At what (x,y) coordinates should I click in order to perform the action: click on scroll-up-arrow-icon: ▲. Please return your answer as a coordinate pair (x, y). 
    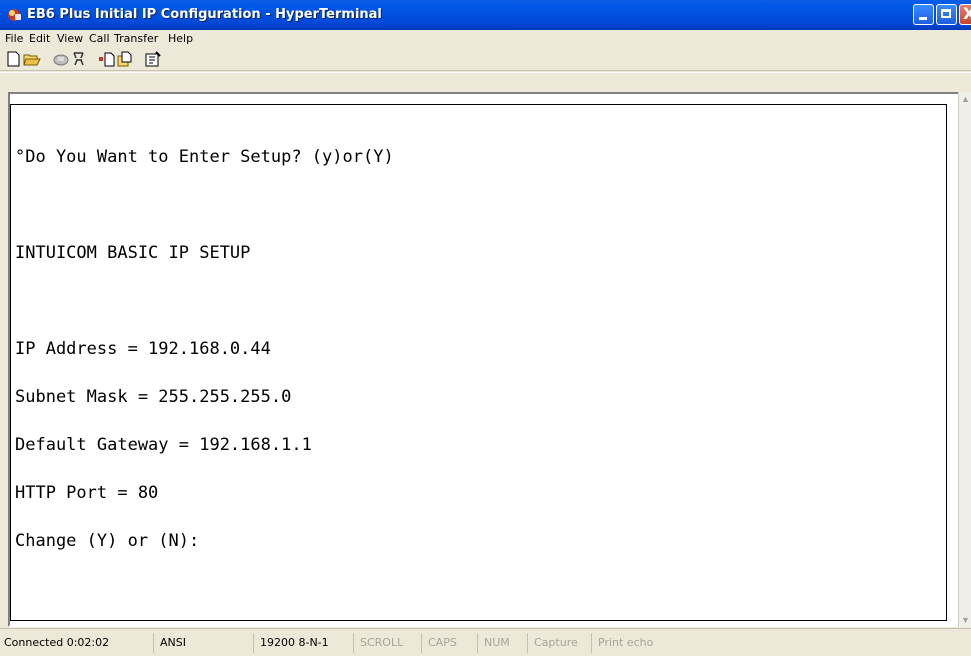
    Looking at the image, I should click on (965, 99).